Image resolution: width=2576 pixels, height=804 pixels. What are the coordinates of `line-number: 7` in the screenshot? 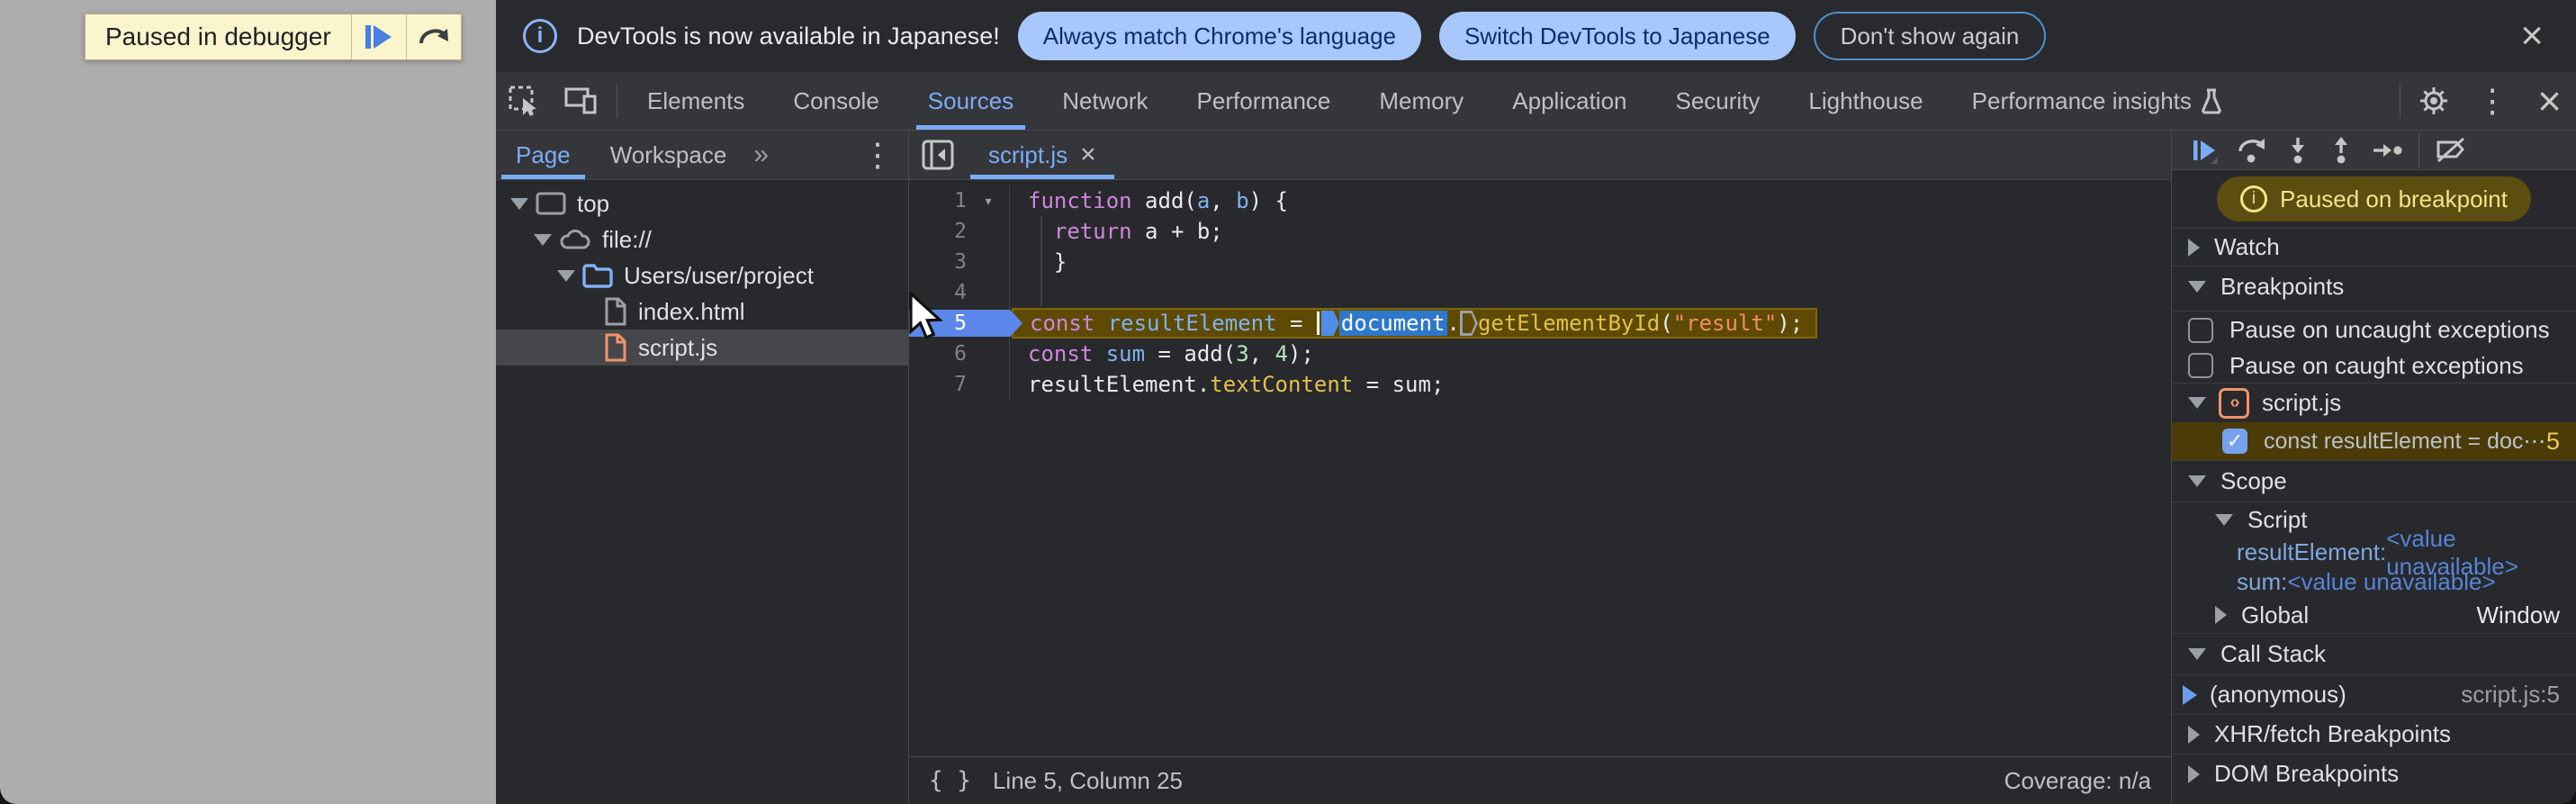 It's located at (940, 384).